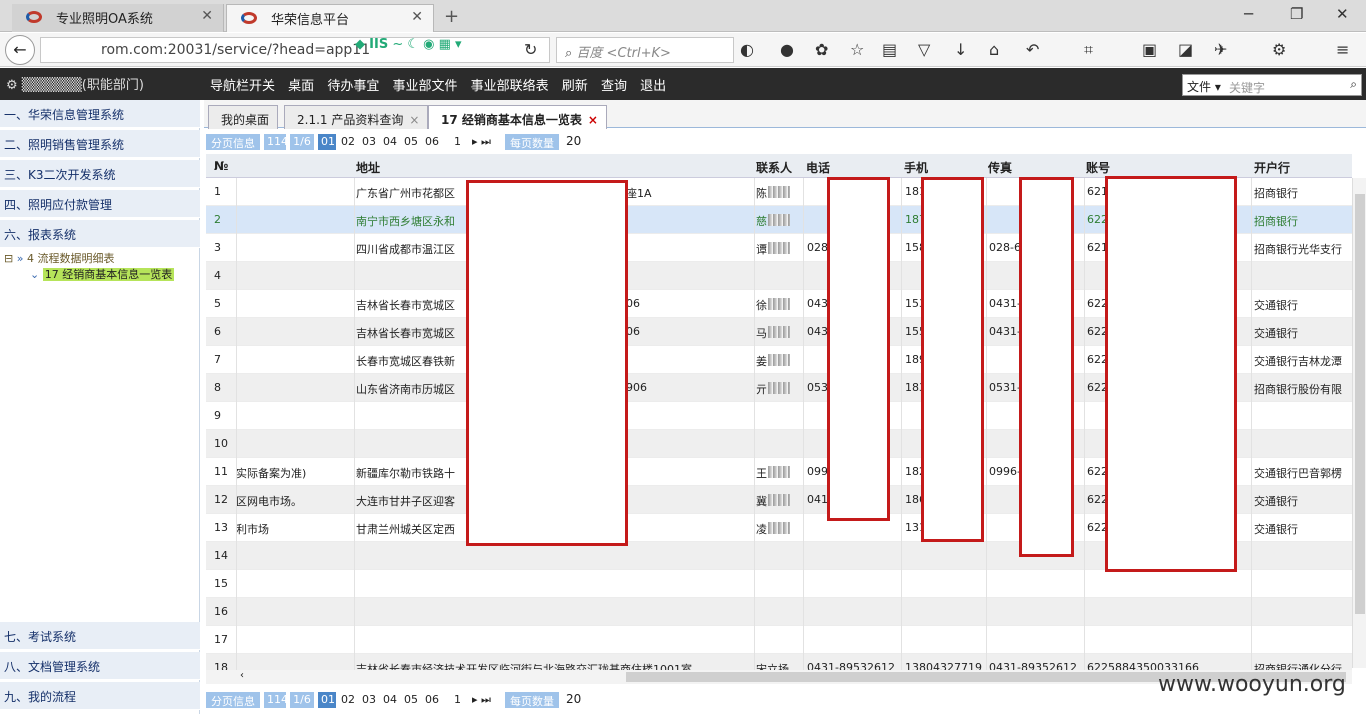 The image size is (1366, 714). What do you see at coordinates (510, 86) in the screenshot?
I see `menu-dept-contacts: 事业部联络表` at bounding box center [510, 86].